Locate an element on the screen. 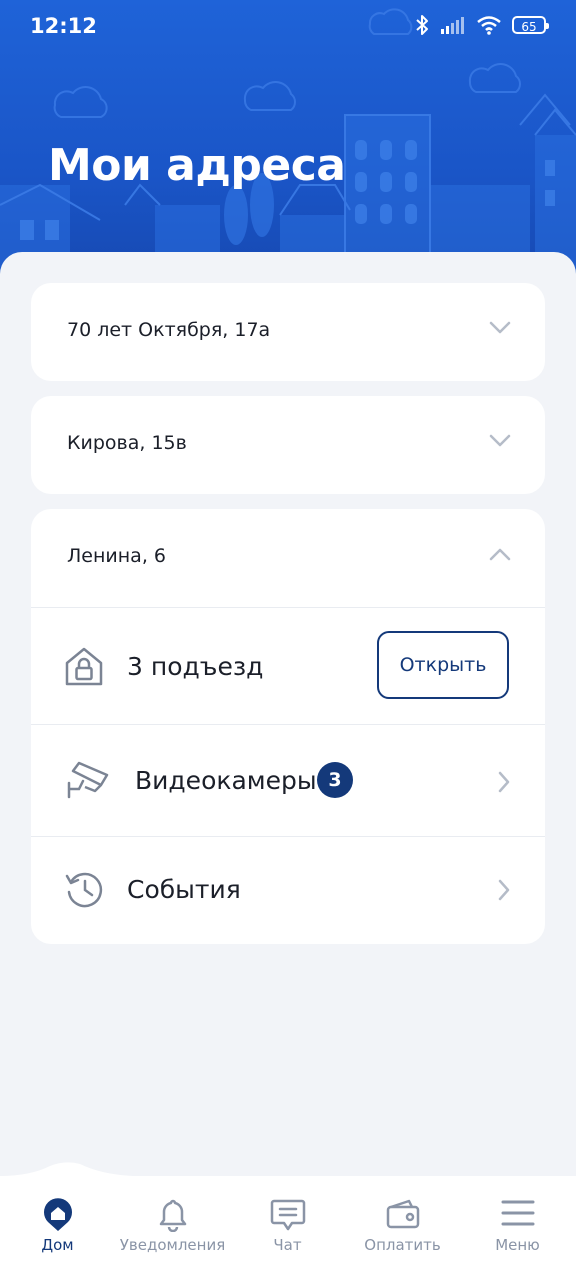  address-row: Ленина, 6 is located at coordinates (288, 558).